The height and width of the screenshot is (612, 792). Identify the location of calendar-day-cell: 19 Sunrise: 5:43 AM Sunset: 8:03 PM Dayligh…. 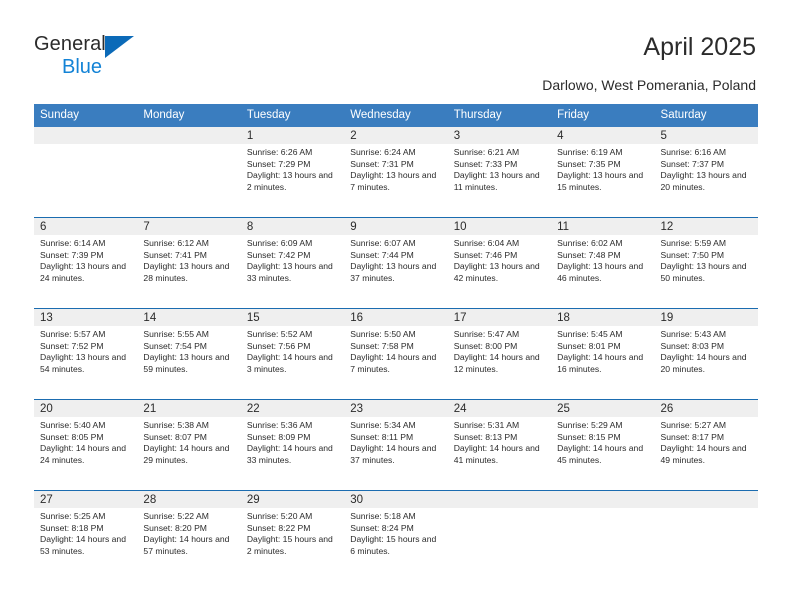
(706, 354).